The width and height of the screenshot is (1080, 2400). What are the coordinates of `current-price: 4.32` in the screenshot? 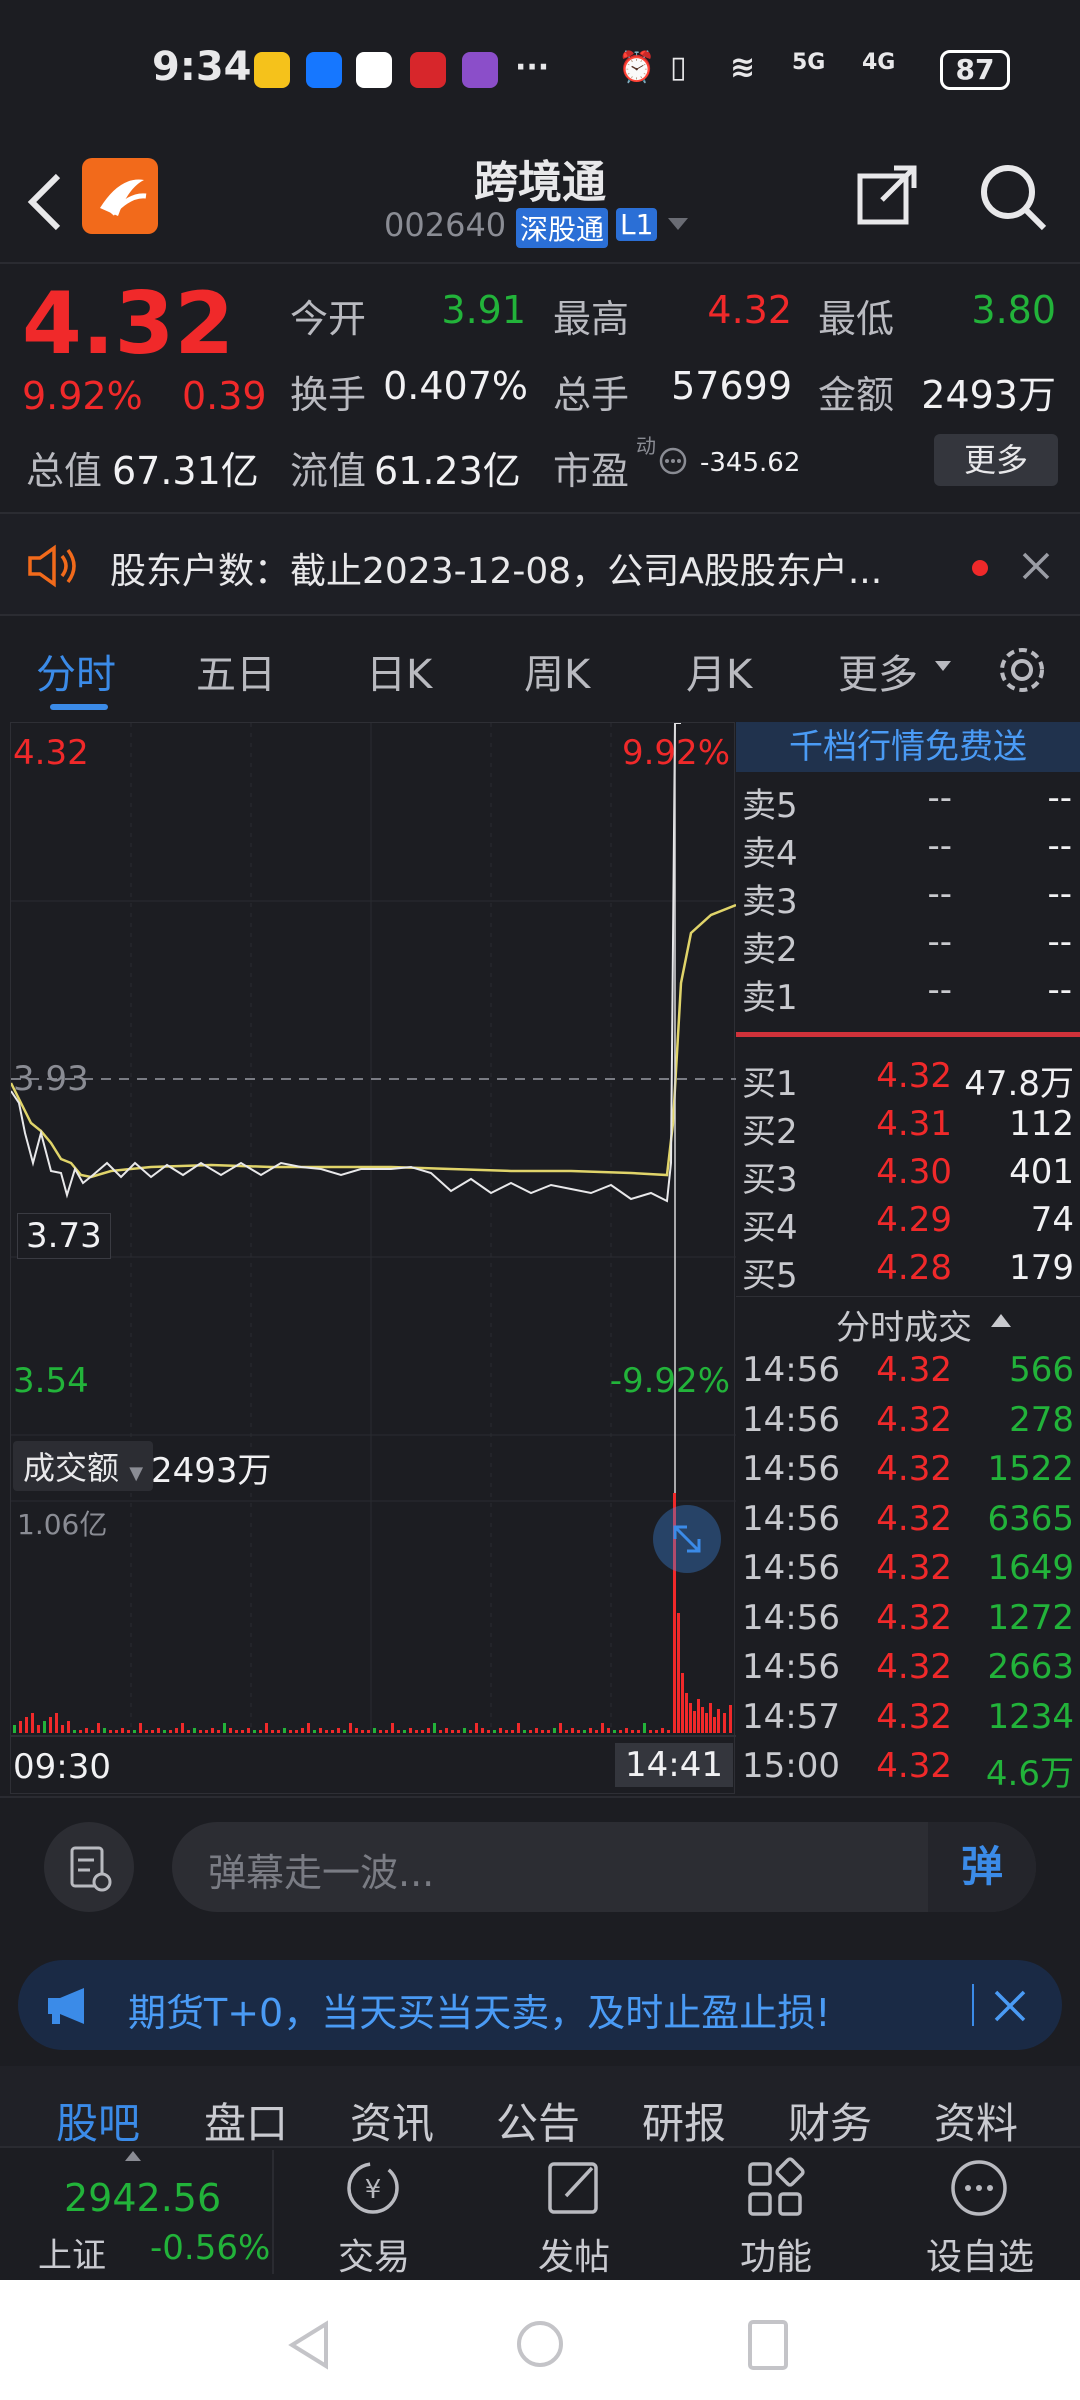 It's located at (128, 324).